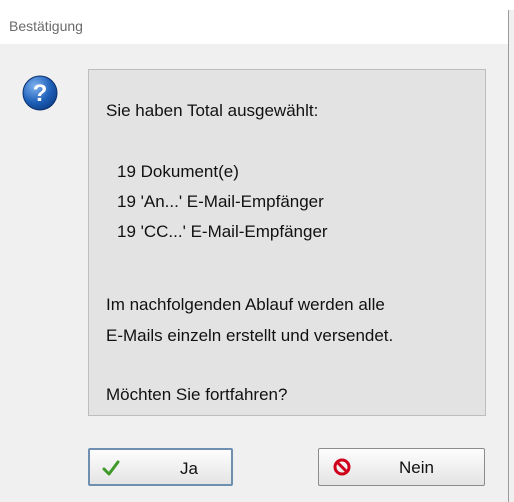 The image size is (514, 502). Describe the element at coordinates (160, 467) in the screenshot. I see `yes-button: Ja` at that location.